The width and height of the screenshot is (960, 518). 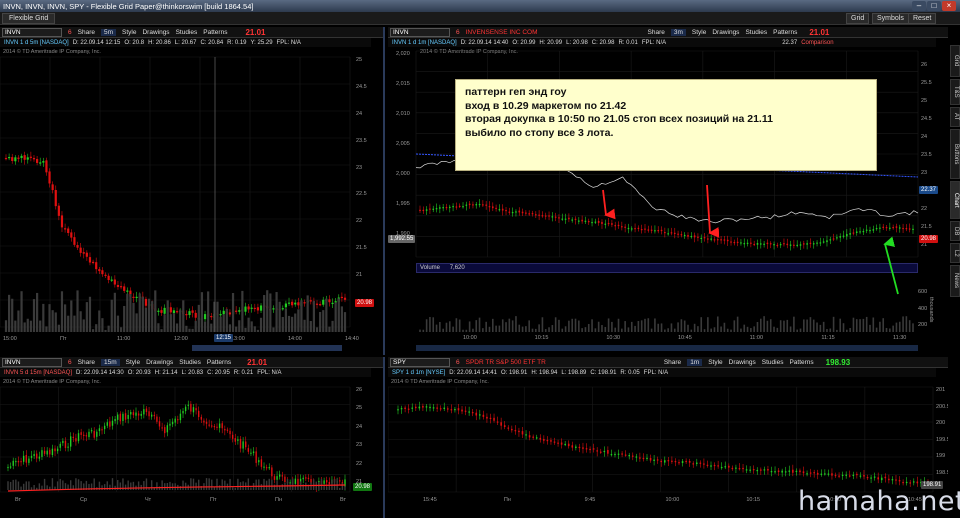 What do you see at coordinates (890, 18) in the screenshot?
I see `symbols-button: Symbols` at bounding box center [890, 18].